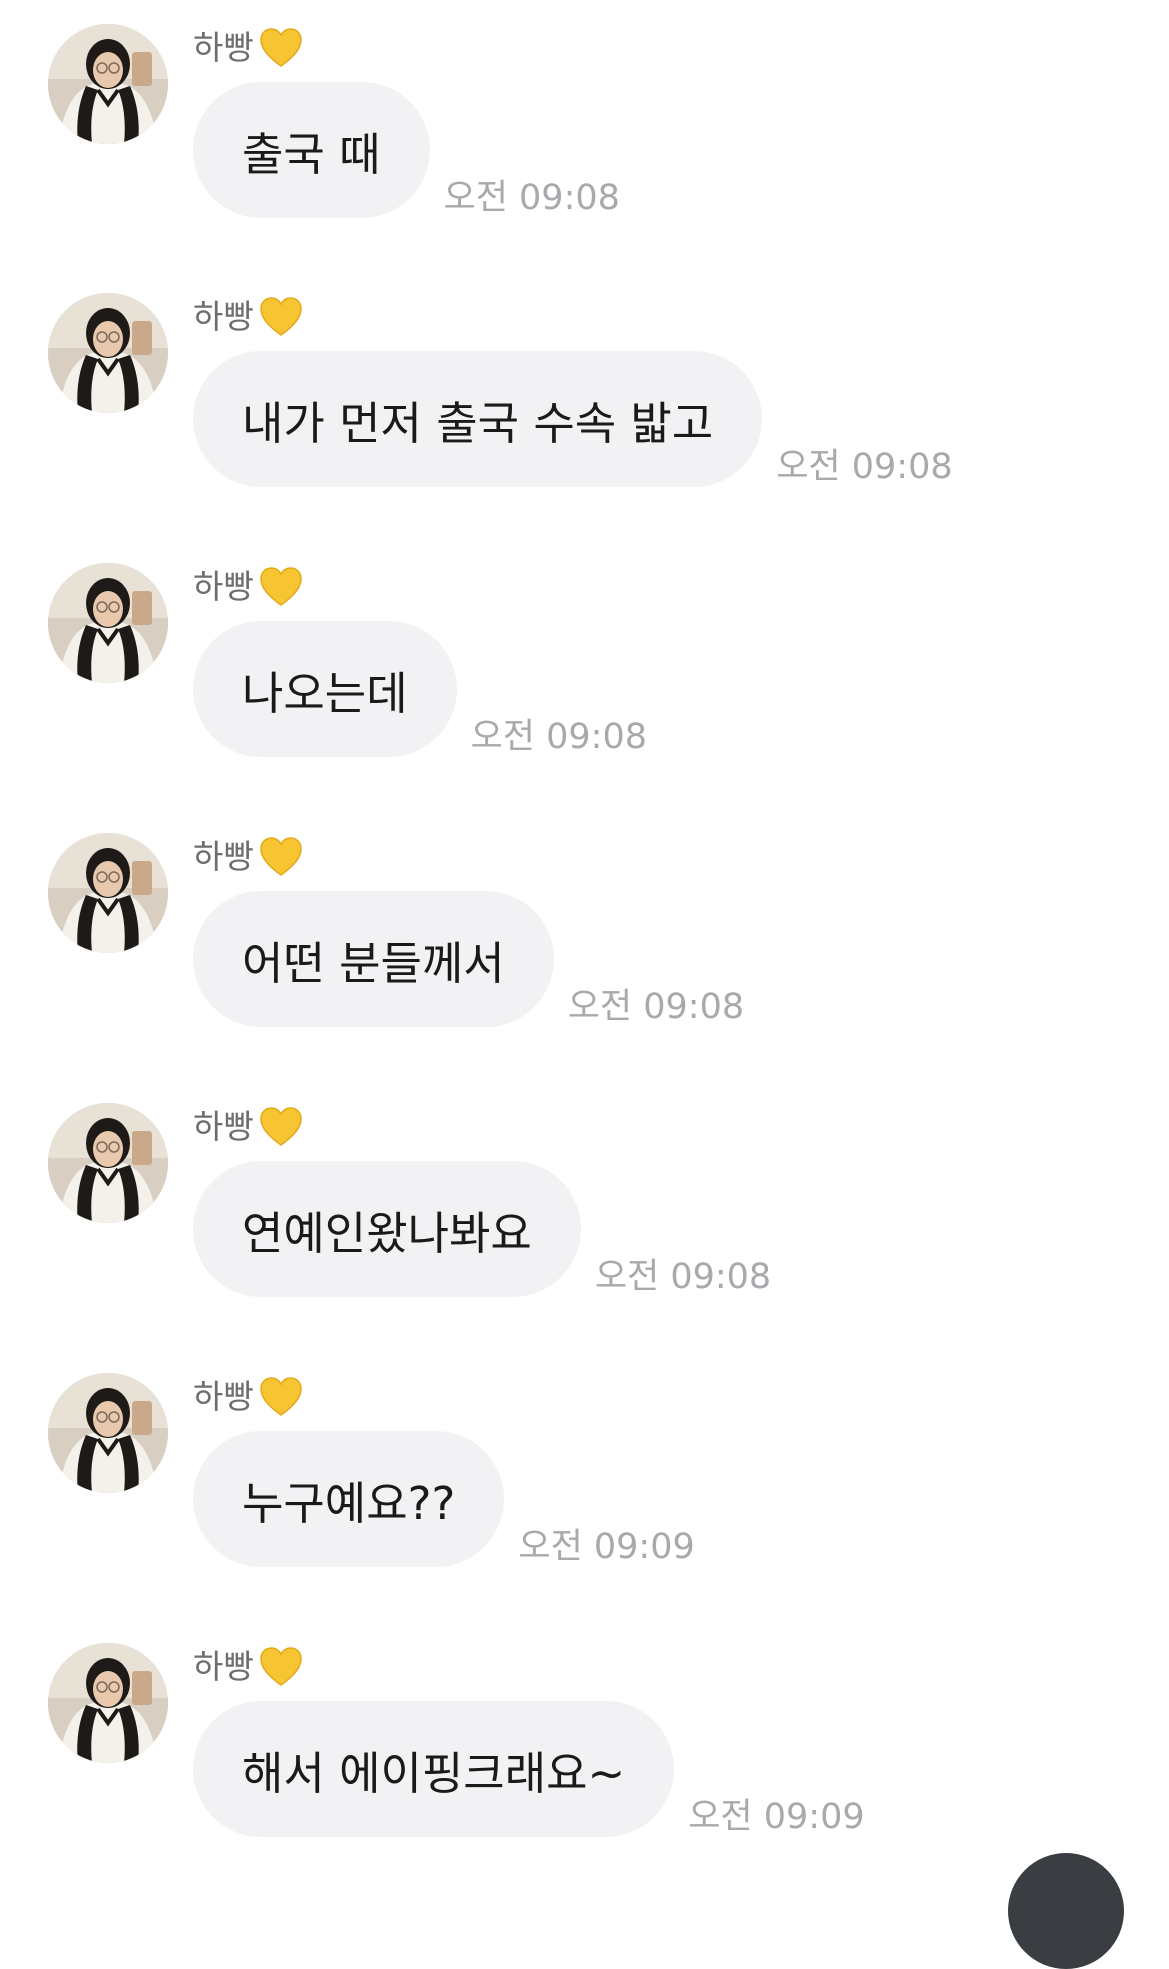  What do you see at coordinates (387, 1229) in the screenshot?
I see `message-bubble: 연예인왔나봐요` at bounding box center [387, 1229].